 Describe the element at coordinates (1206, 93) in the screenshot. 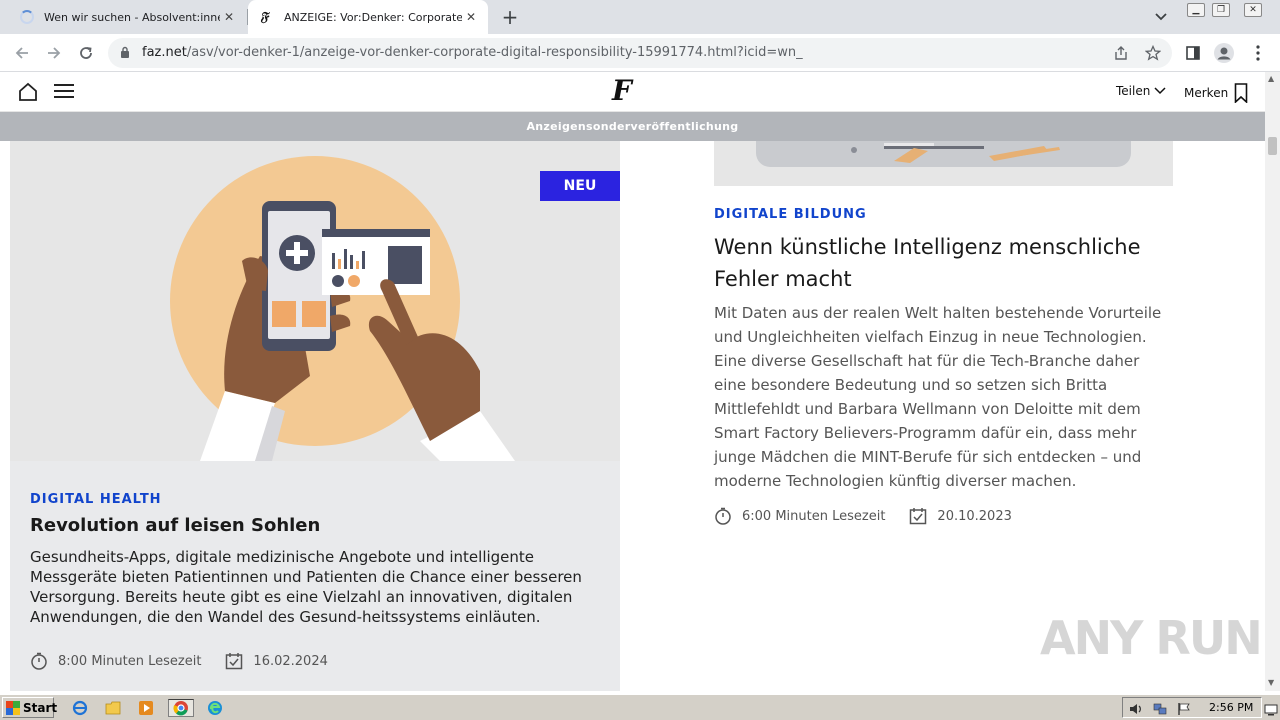

I see `merken-label: Merken` at that location.